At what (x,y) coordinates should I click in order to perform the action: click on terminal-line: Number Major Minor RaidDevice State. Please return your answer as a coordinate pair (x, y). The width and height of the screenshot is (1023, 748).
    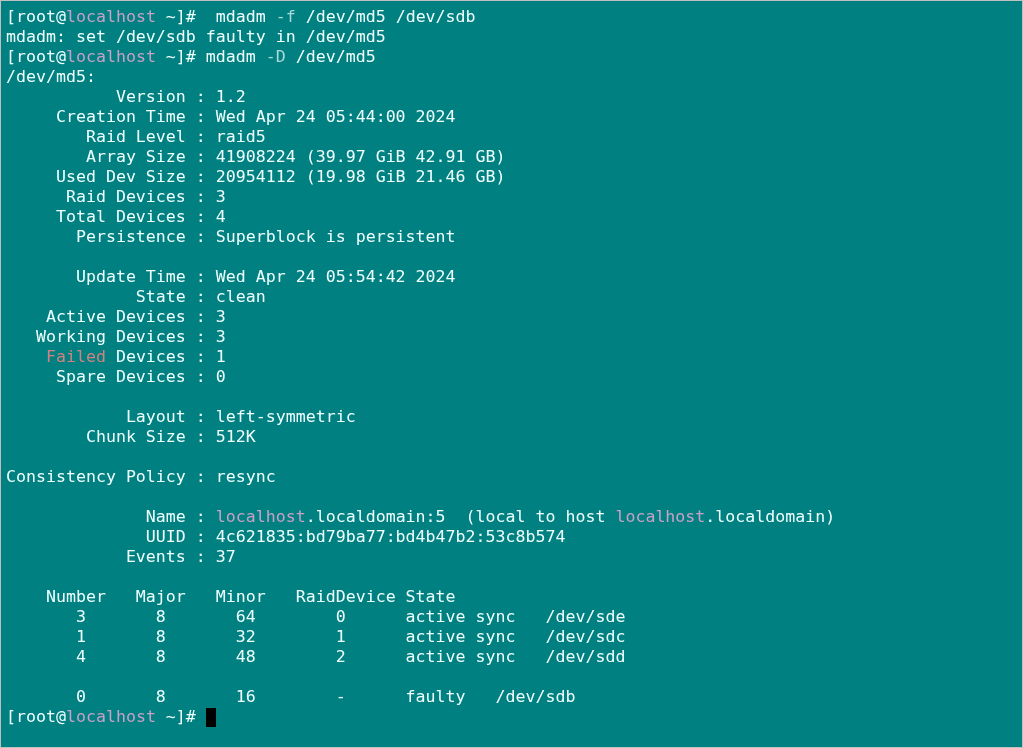
    Looking at the image, I should click on (250, 597).